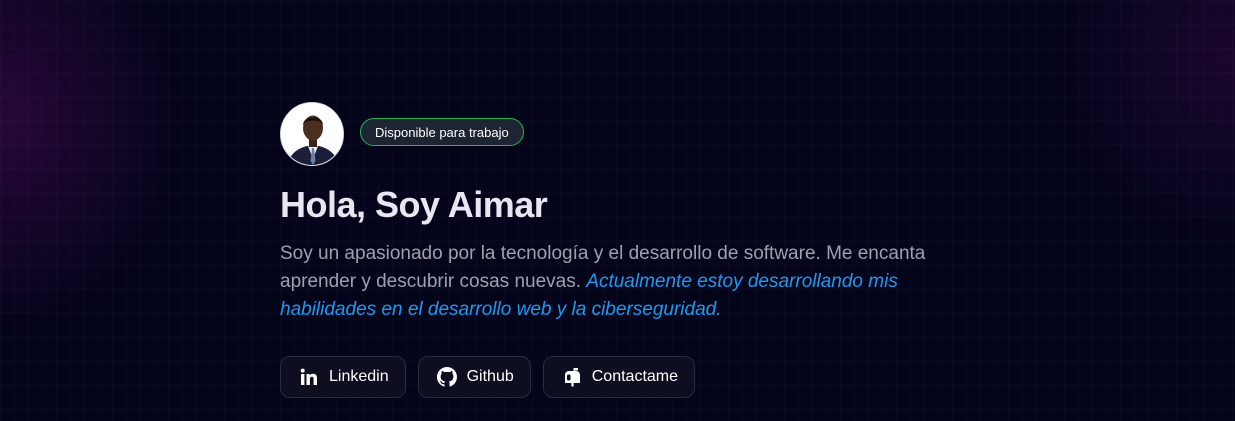 The width and height of the screenshot is (1235, 421). Describe the element at coordinates (490, 376) in the screenshot. I see `github-label: Github` at that location.